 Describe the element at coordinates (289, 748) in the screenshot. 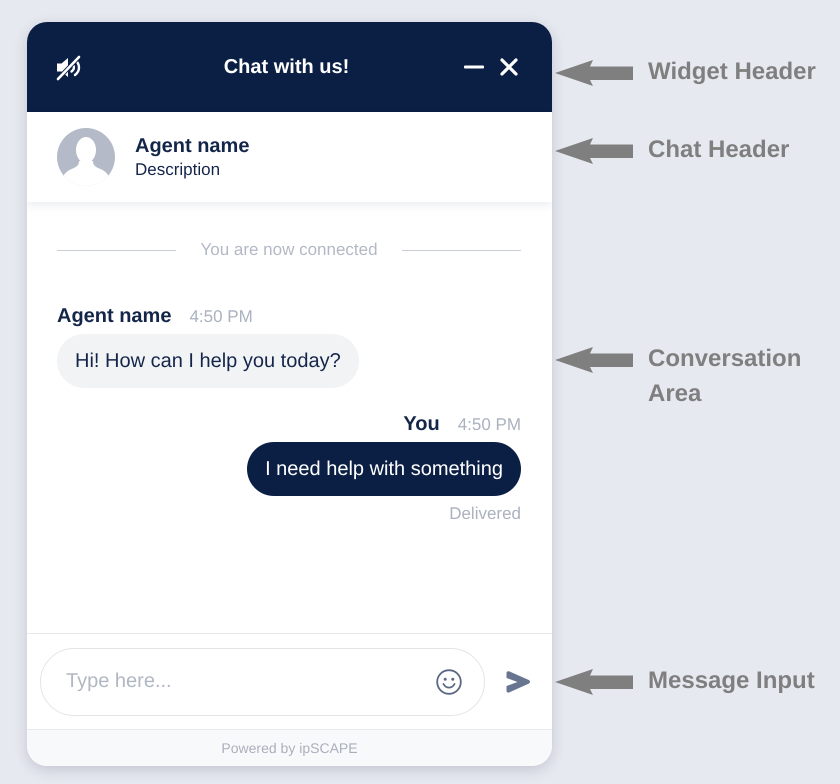

I see `powered-by-text: Powered by ipSCAPE` at that location.